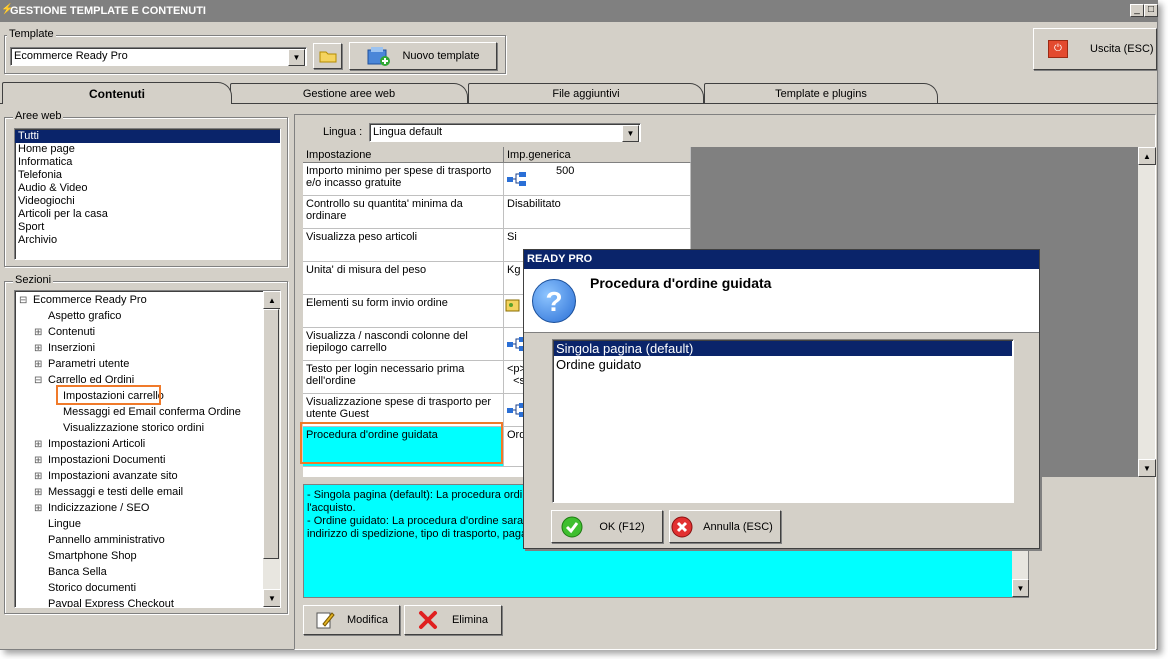  Describe the element at coordinates (106, 476) in the screenshot. I see `tree-item: ⊞ Impostazioni avanzate sito` at that location.